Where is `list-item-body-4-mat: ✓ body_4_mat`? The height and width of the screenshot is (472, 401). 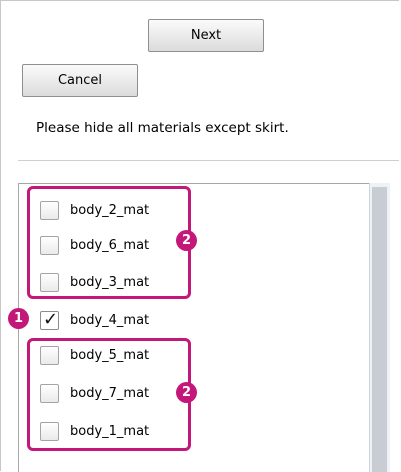 list-item-body-4-mat: ✓ body_4_mat is located at coordinates (94, 320).